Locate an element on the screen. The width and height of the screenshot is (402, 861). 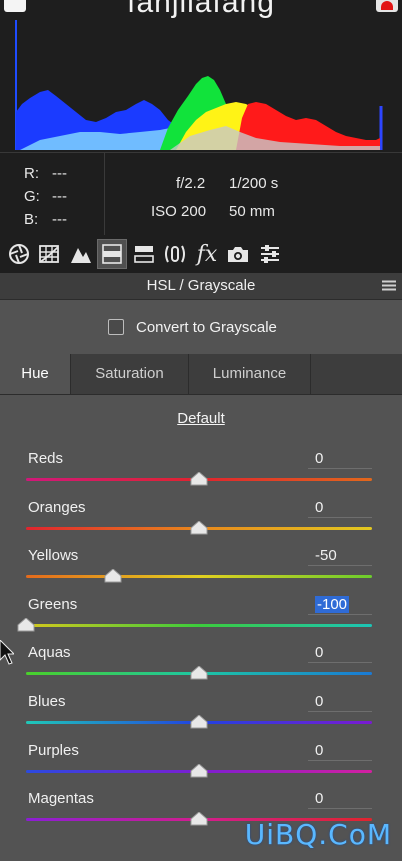
red-readout: R: --- is located at coordinates (45, 173).